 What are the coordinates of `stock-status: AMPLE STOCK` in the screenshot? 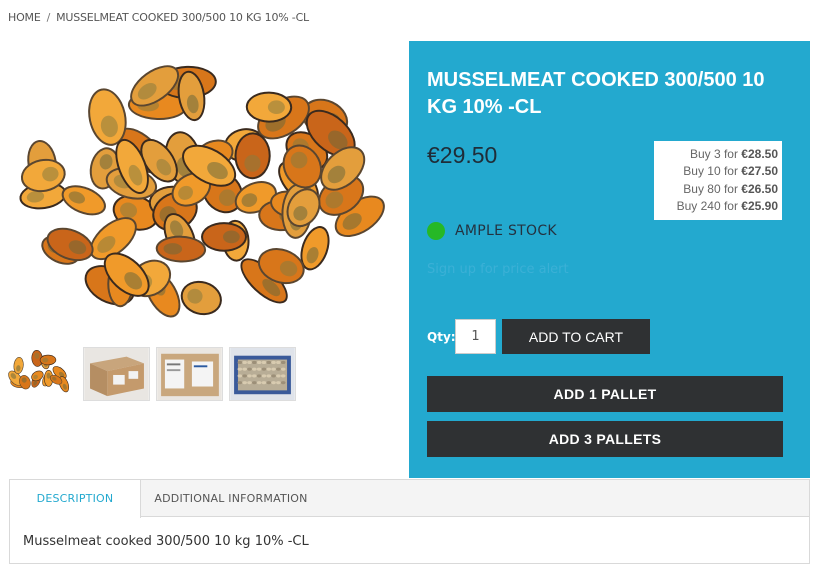 It's located at (492, 231).